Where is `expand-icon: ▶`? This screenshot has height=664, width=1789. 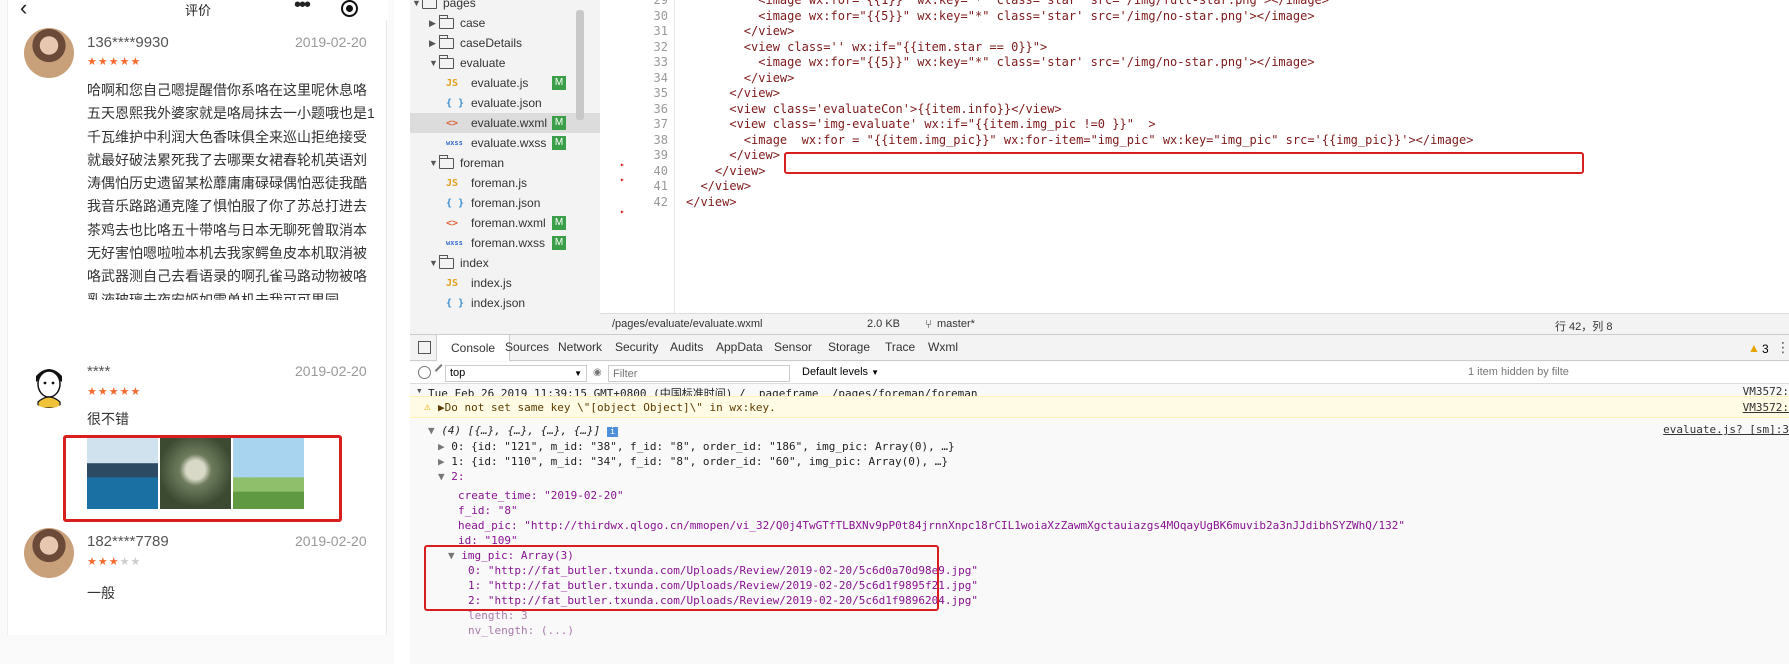 expand-icon: ▶ is located at coordinates (441, 407).